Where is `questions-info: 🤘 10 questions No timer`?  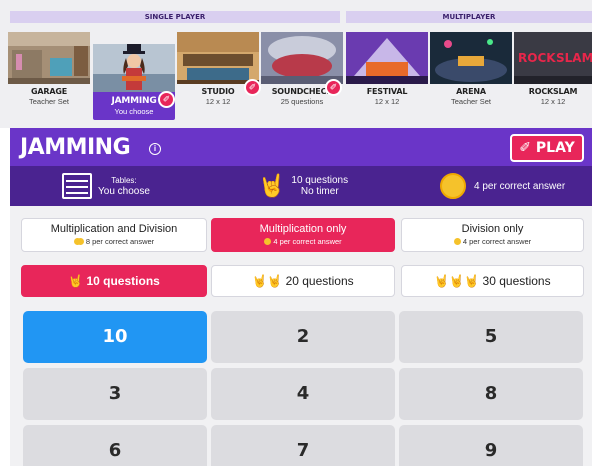
questions-info: 🤘 10 questions No timer is located at coordinates (303, 186).